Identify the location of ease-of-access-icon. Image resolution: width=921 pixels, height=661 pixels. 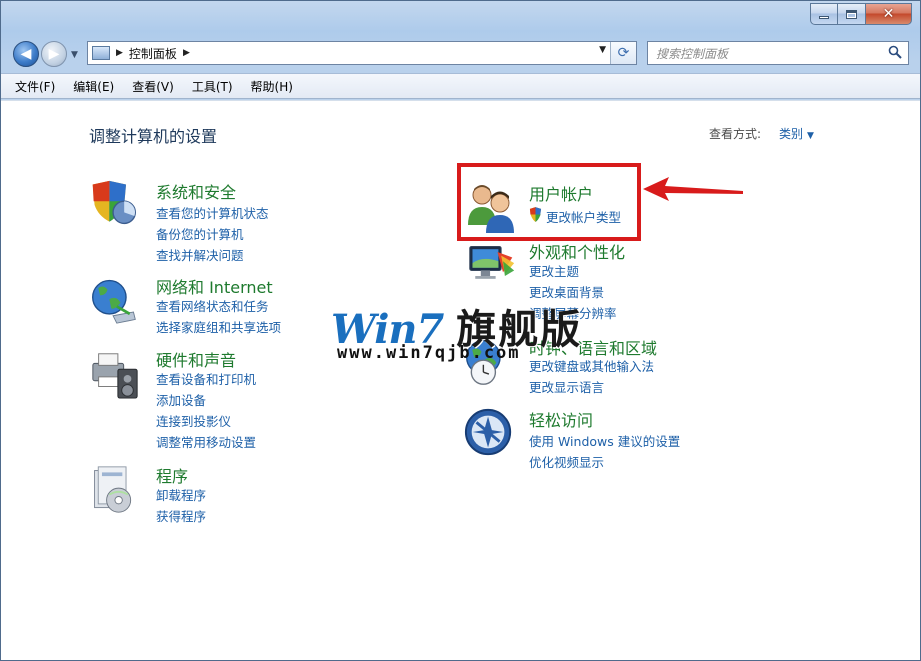
(488, 432).